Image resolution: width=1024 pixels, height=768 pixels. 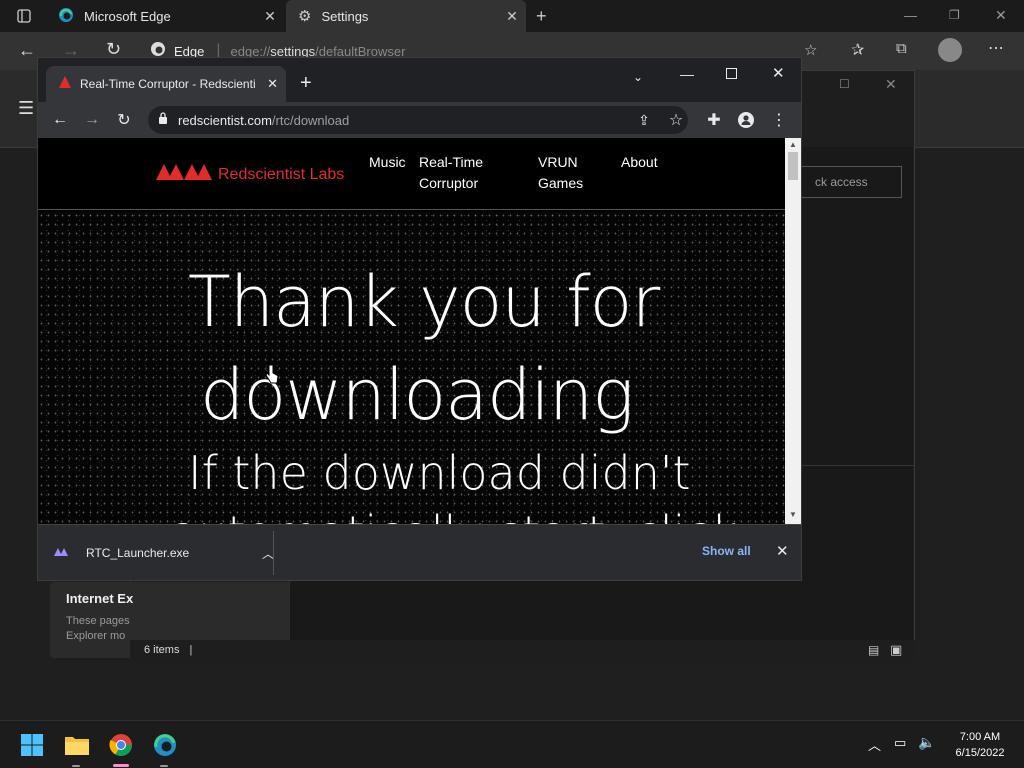 I want to click on edge-tab-settings: ⚙ Settings ✕, so click(x=406, y=16).